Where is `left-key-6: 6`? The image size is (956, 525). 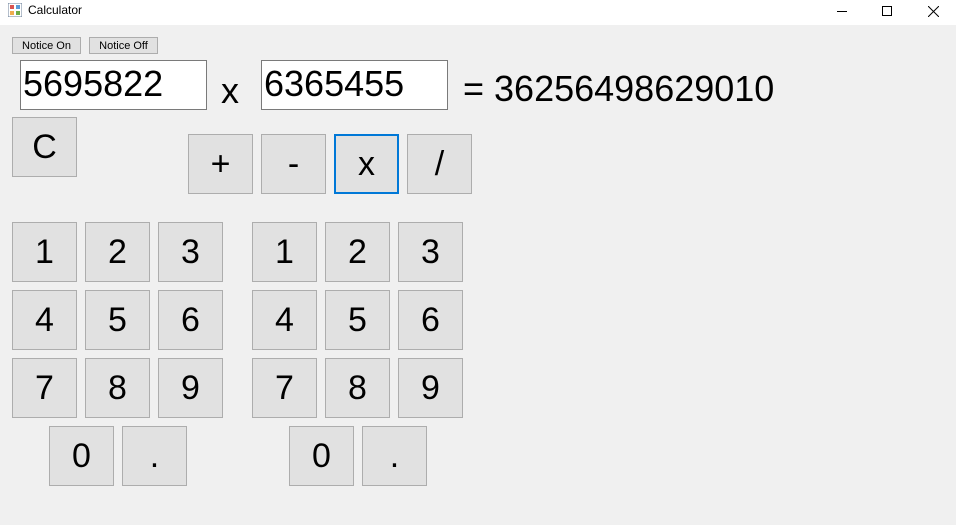
left-key-6: 6 is located at coordinates (190, 320).